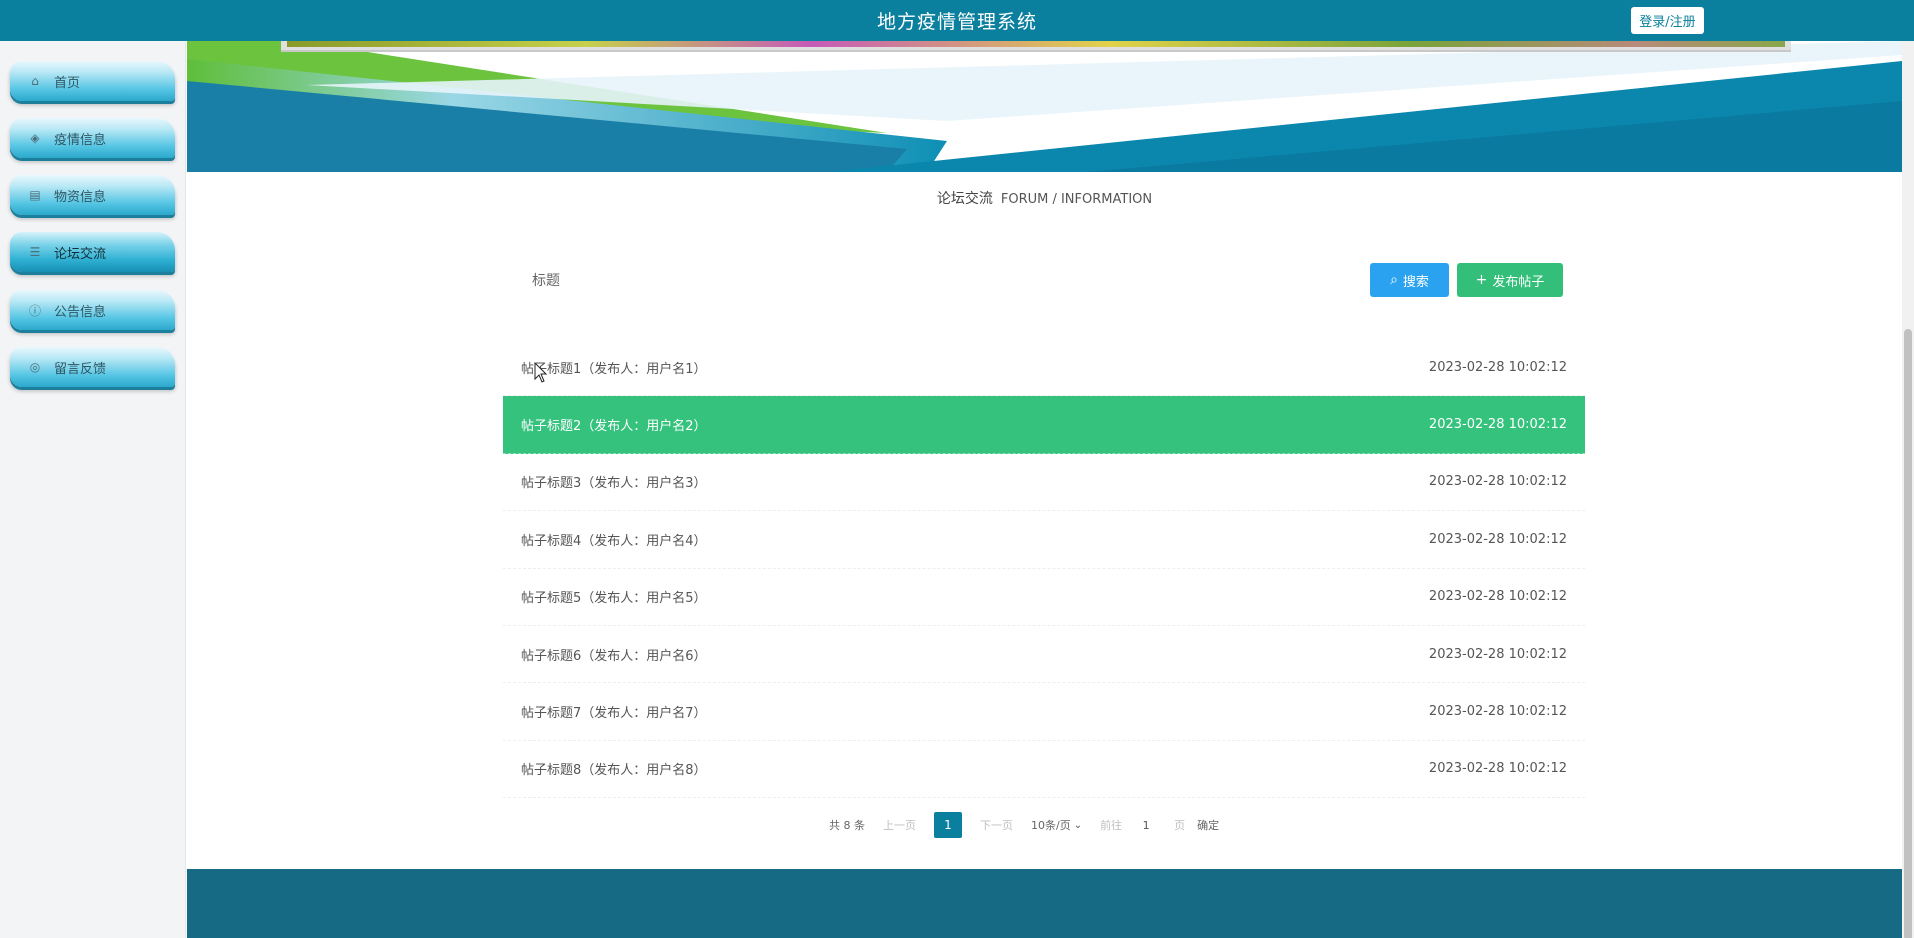 The width and height of the screenshot is (1914, 938). Describe the element at coordinates (614, 484) in the screenshot. I see `post-title: 帖子标题3（发布人：用户名3）` at that location.